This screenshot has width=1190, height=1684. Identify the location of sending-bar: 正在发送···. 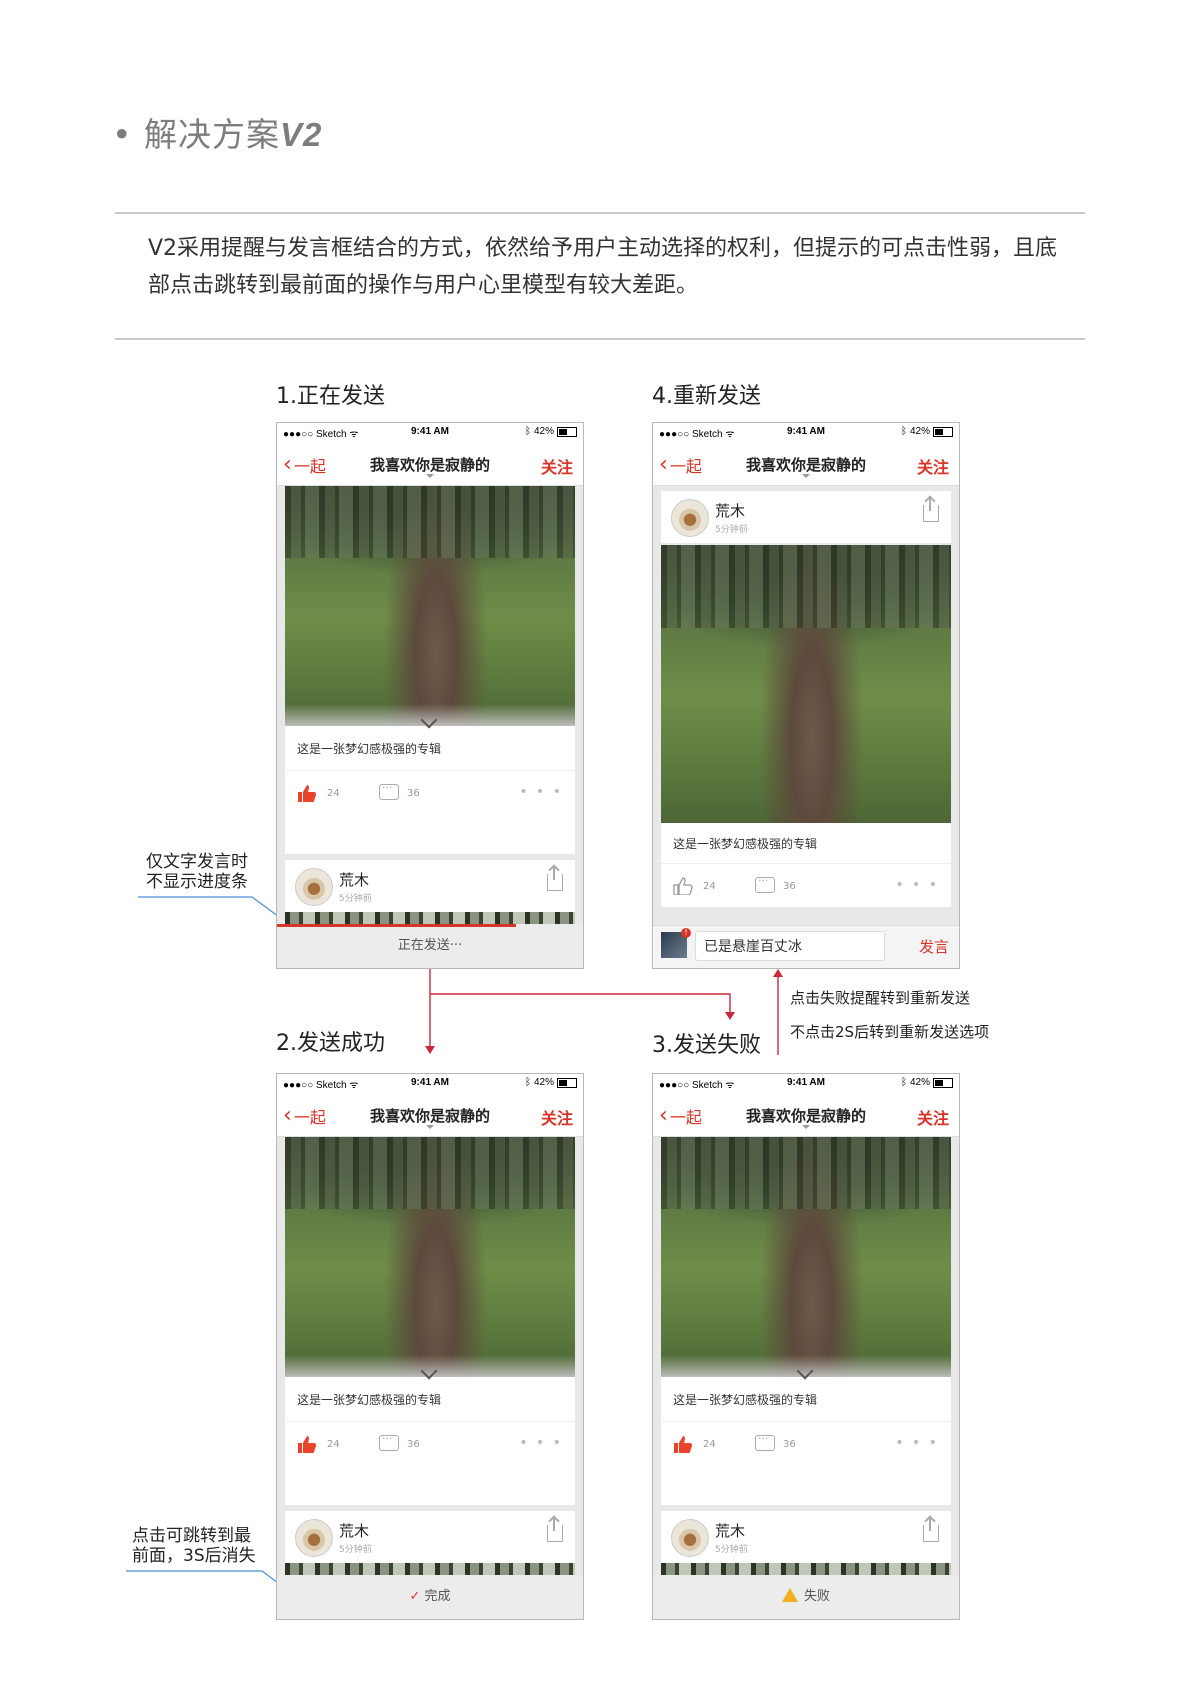
(430, 946).